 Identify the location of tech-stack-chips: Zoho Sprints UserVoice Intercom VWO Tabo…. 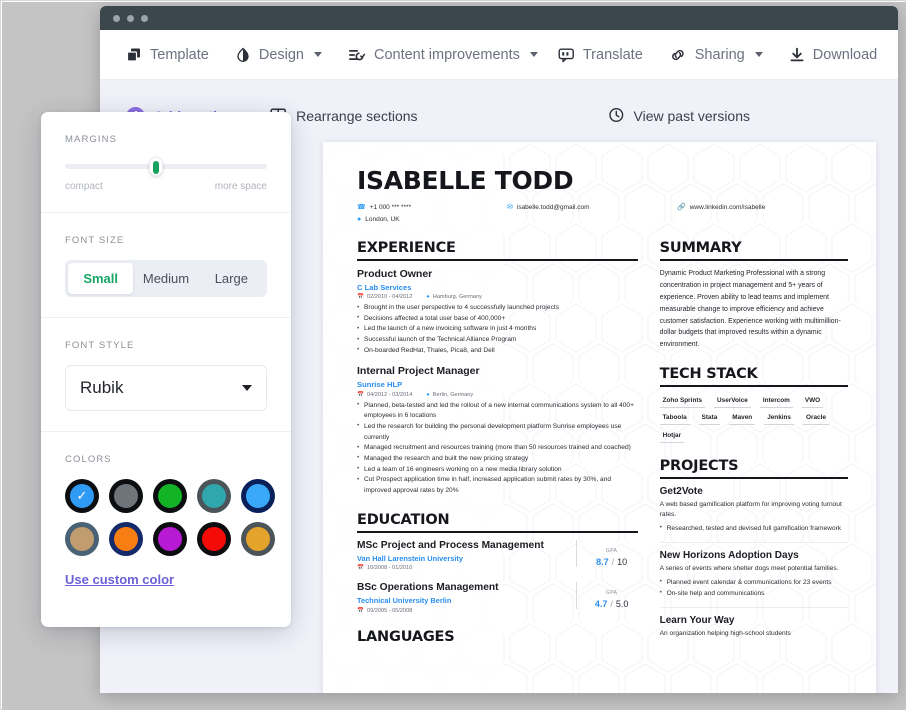
(753, 418).